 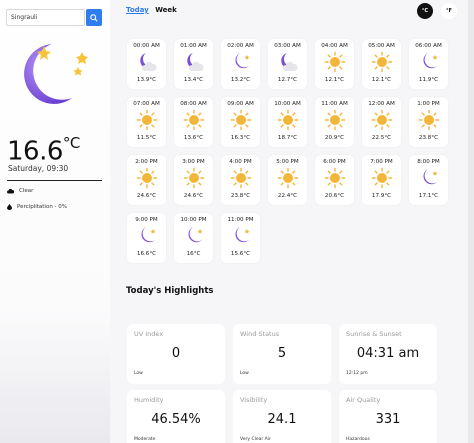 What do you see at coordinates (425, 11) in the screenshot?
I see `celsius-button: °C` at bounding box center [425, 11].